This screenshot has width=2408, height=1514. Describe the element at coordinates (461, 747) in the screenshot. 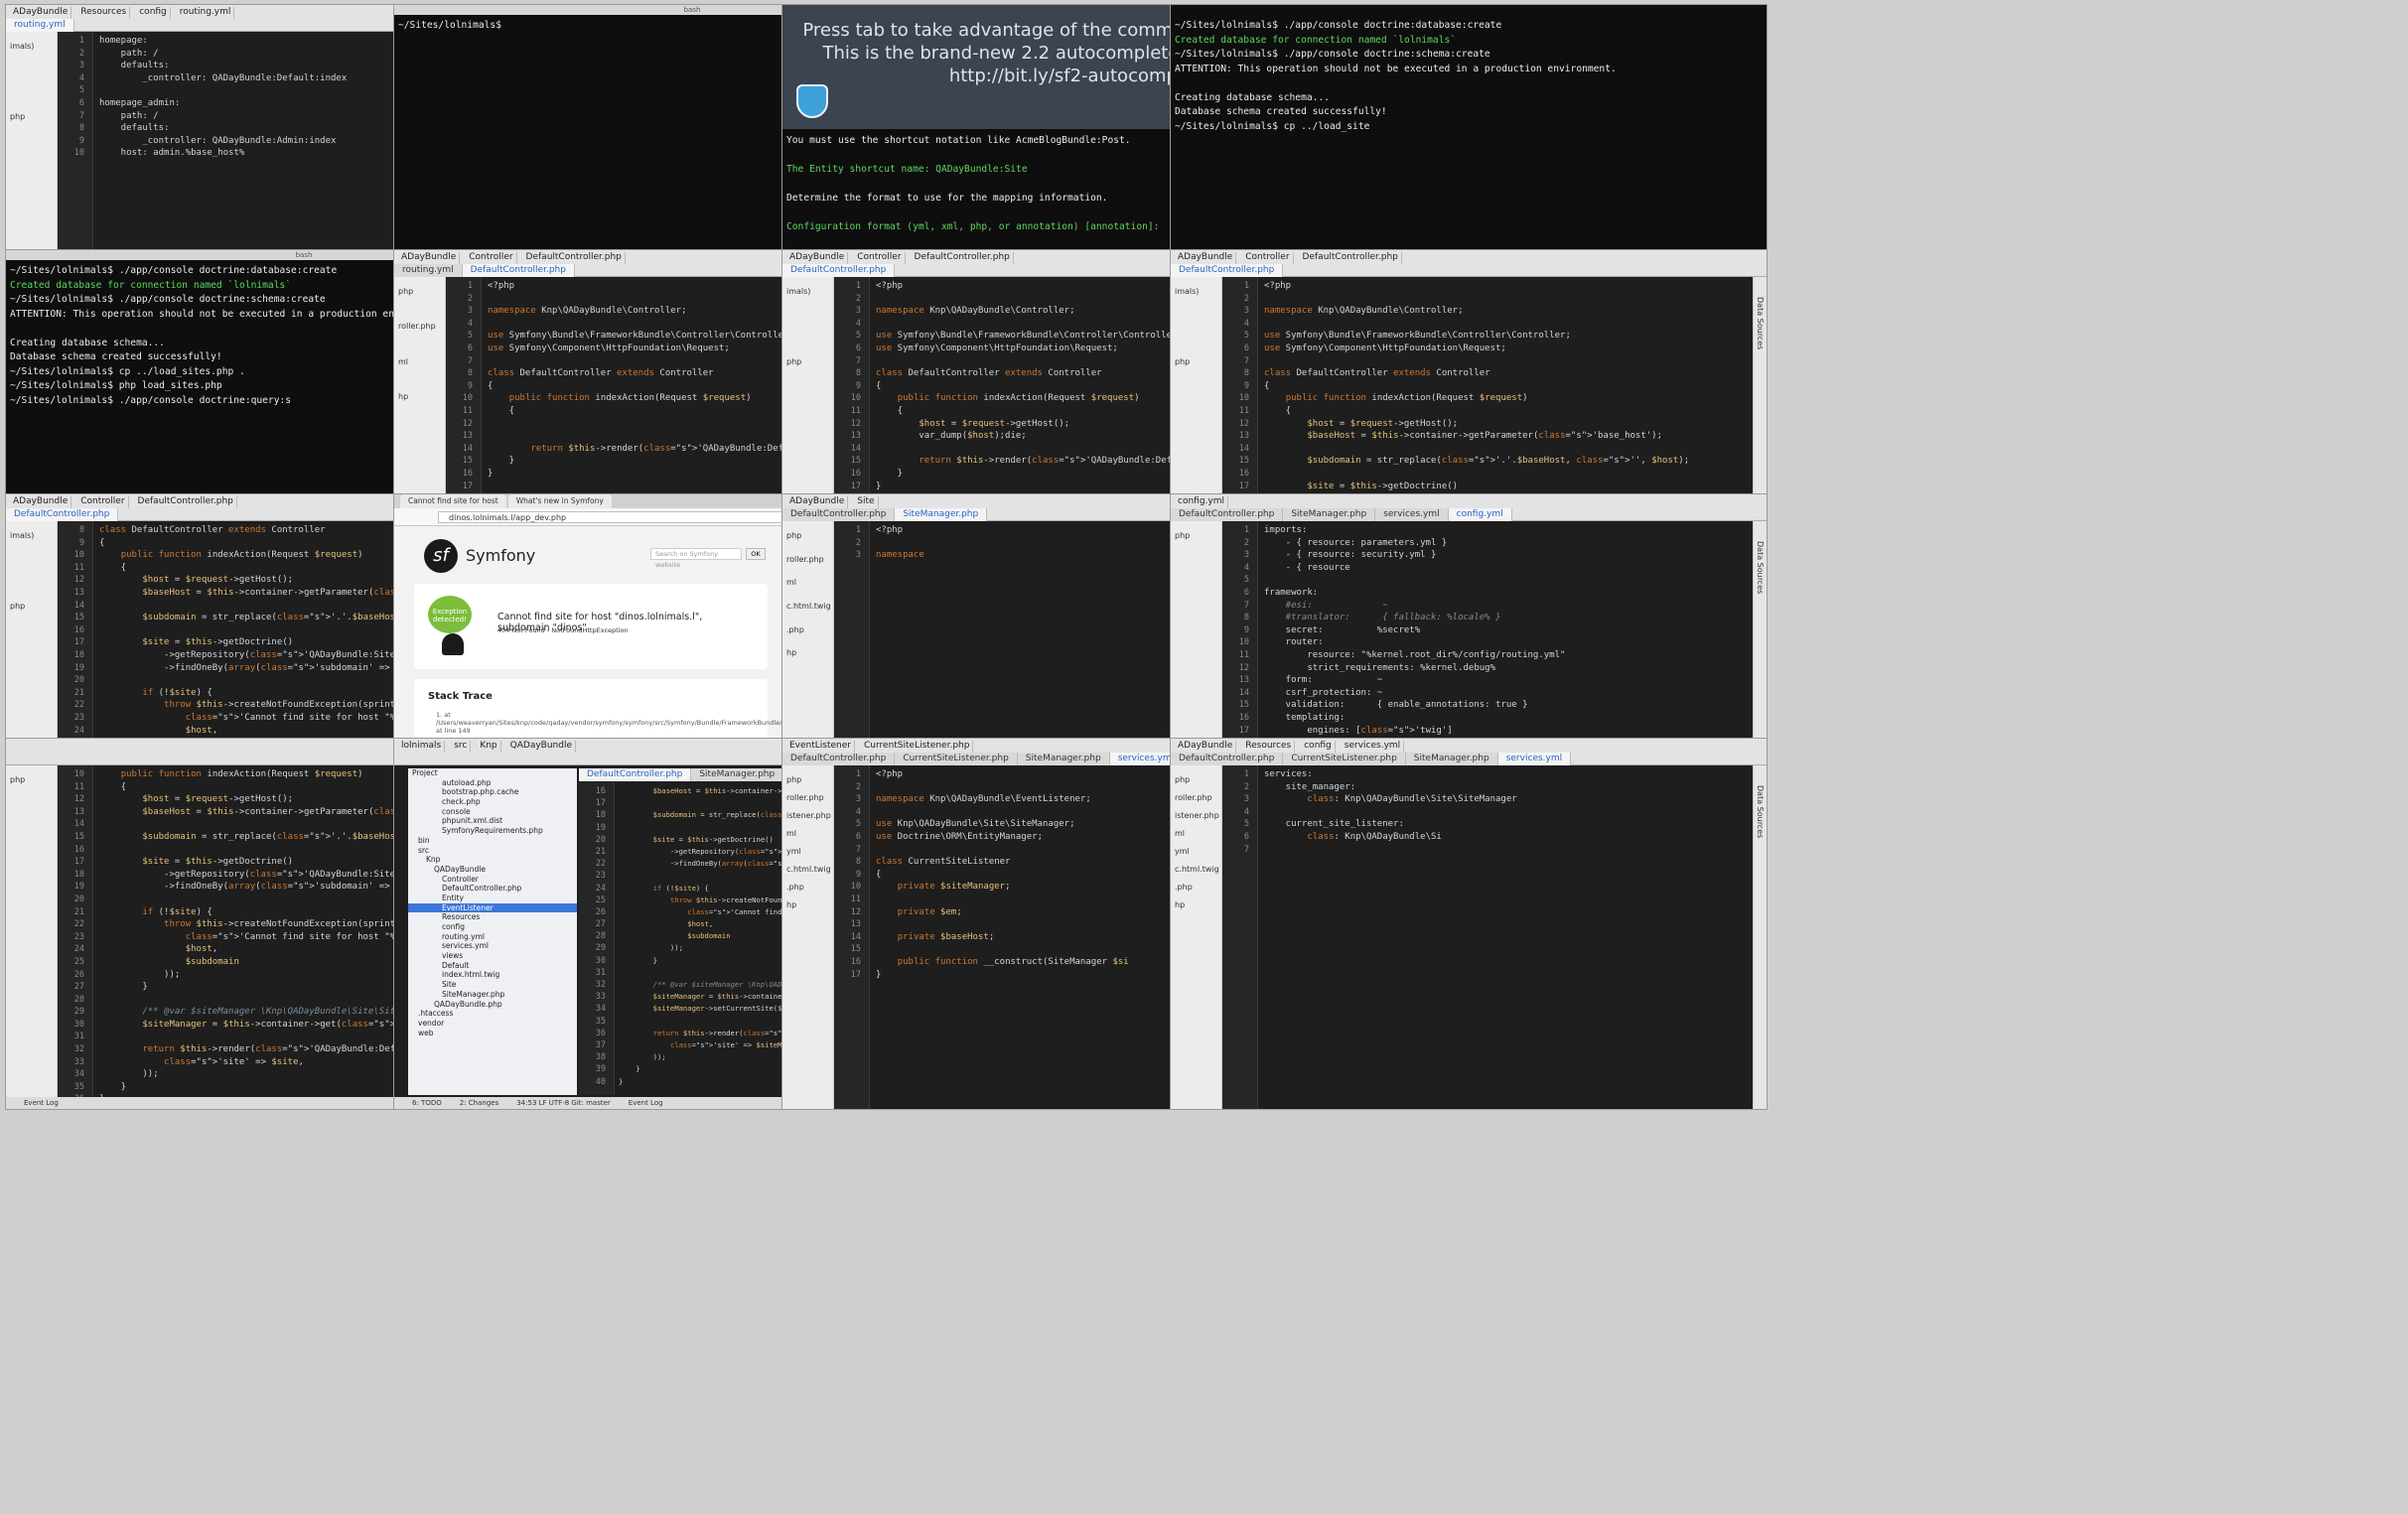

I see `breadcrumb-item: src` at that location.